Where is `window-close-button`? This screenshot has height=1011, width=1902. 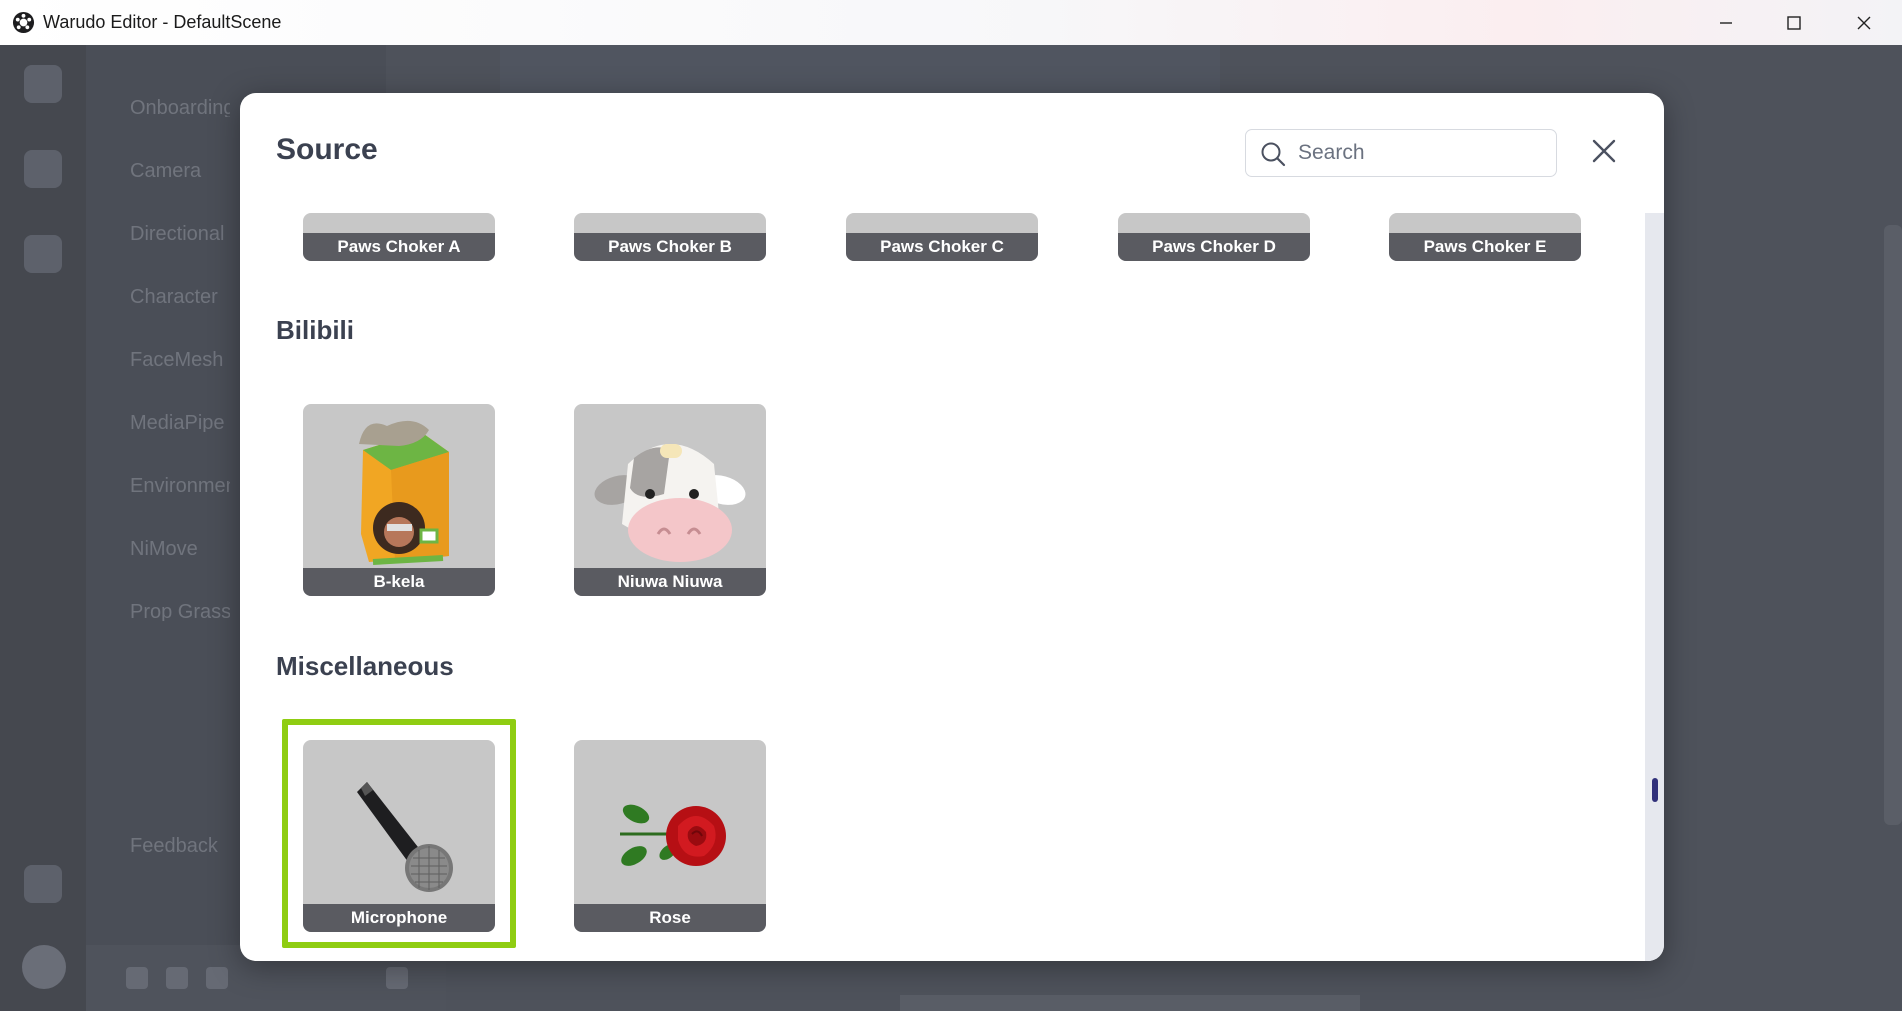
window-close-button is located at coordinates (1864, 22).